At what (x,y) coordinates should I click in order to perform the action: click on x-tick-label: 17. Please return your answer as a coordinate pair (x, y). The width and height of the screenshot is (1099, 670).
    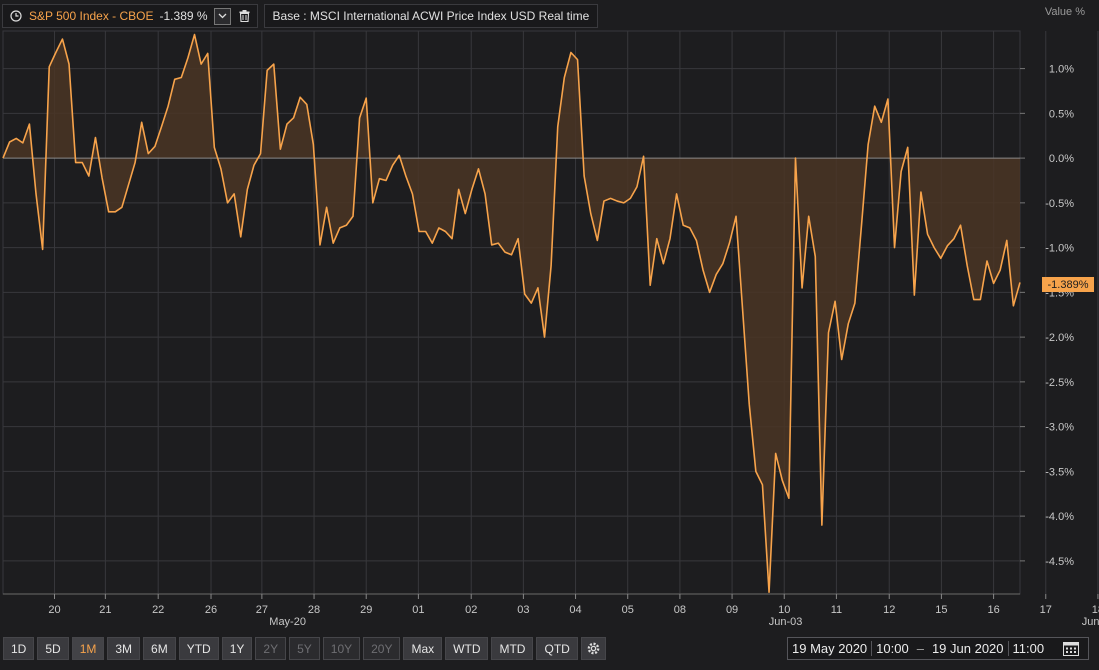
    Looking at the image, I should click on (1046, 610).